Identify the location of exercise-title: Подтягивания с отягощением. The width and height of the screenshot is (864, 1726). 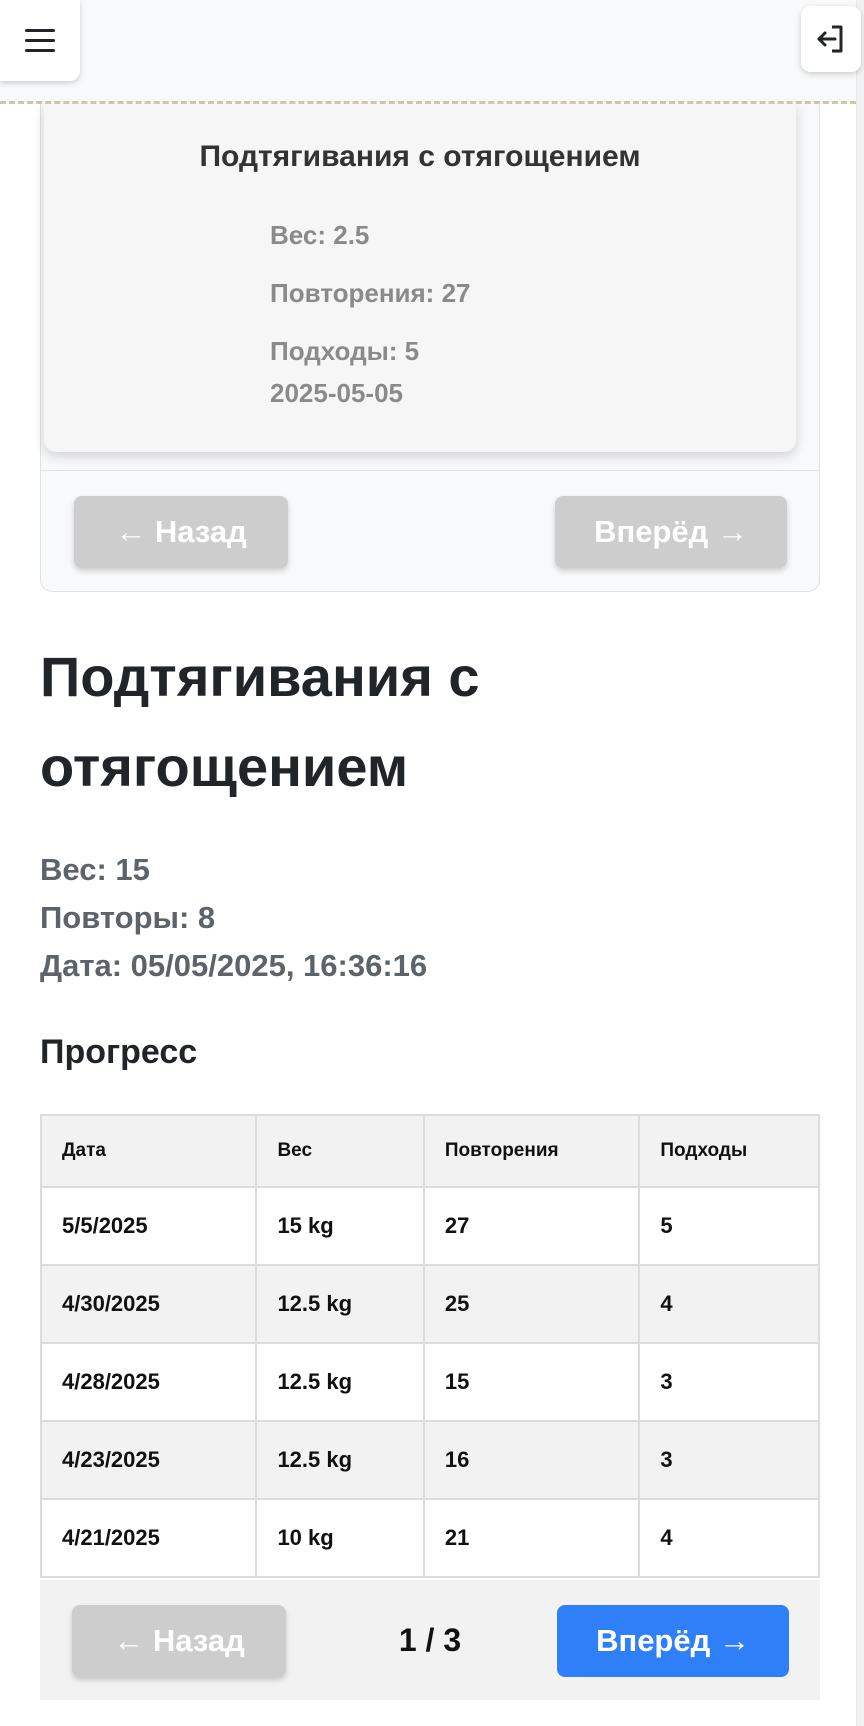
(260, 721).